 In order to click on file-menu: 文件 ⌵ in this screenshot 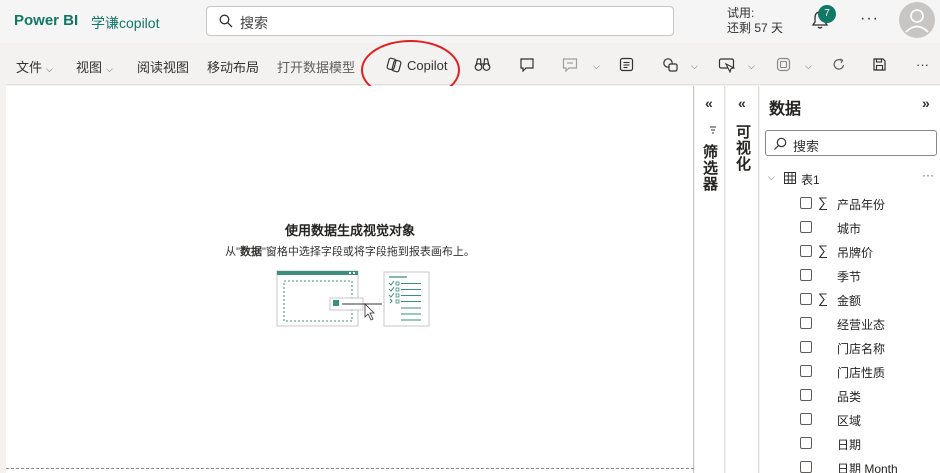, I will do `click(34, 66)`.